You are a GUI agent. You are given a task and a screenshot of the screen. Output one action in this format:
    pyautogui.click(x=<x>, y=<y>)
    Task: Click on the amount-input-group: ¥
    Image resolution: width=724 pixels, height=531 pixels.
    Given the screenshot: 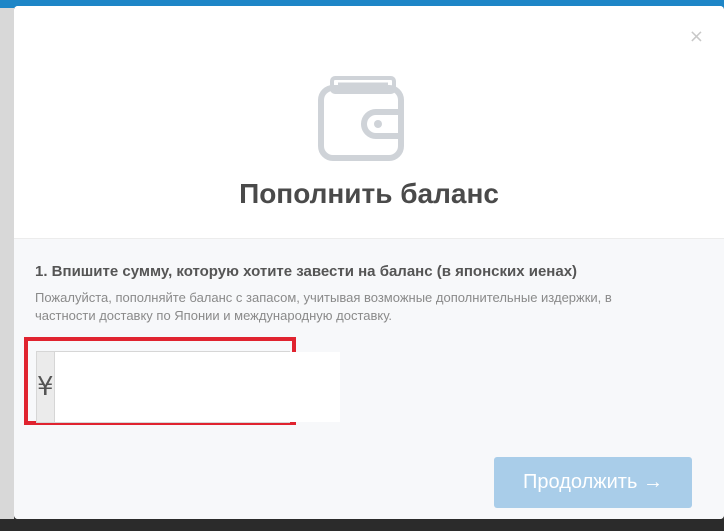 What is the action you would take?
    pyautogui.click(x=188, y=387)
    